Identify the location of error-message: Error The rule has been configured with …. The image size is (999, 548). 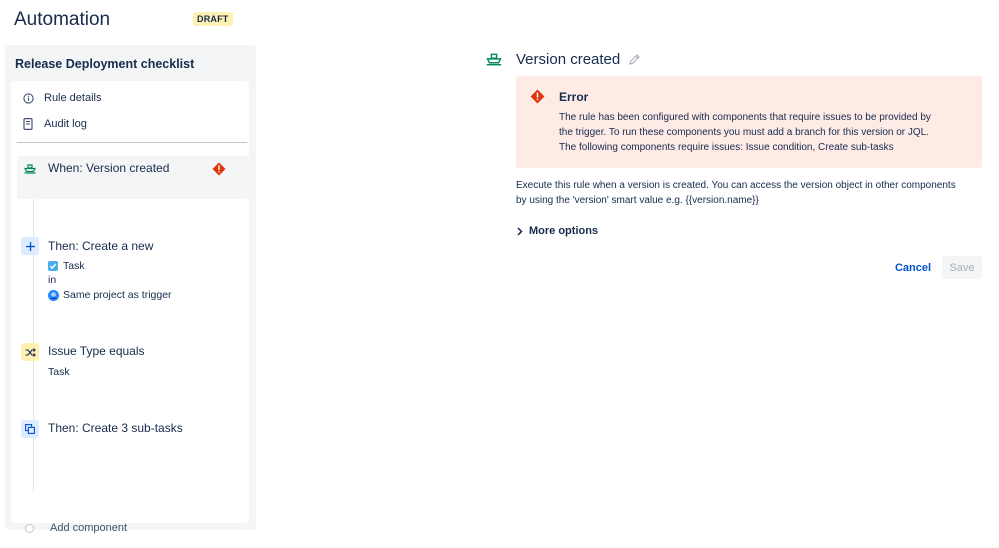
(749, 122).